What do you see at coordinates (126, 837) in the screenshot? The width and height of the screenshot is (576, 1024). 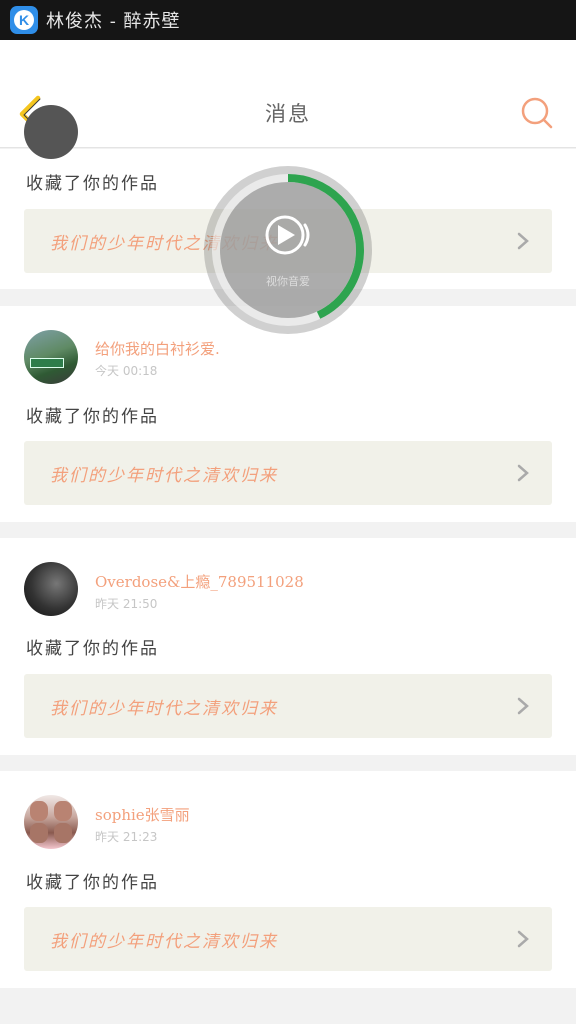 I see `timestamp: 昨天 21:23` at bounding box center [126, 837].